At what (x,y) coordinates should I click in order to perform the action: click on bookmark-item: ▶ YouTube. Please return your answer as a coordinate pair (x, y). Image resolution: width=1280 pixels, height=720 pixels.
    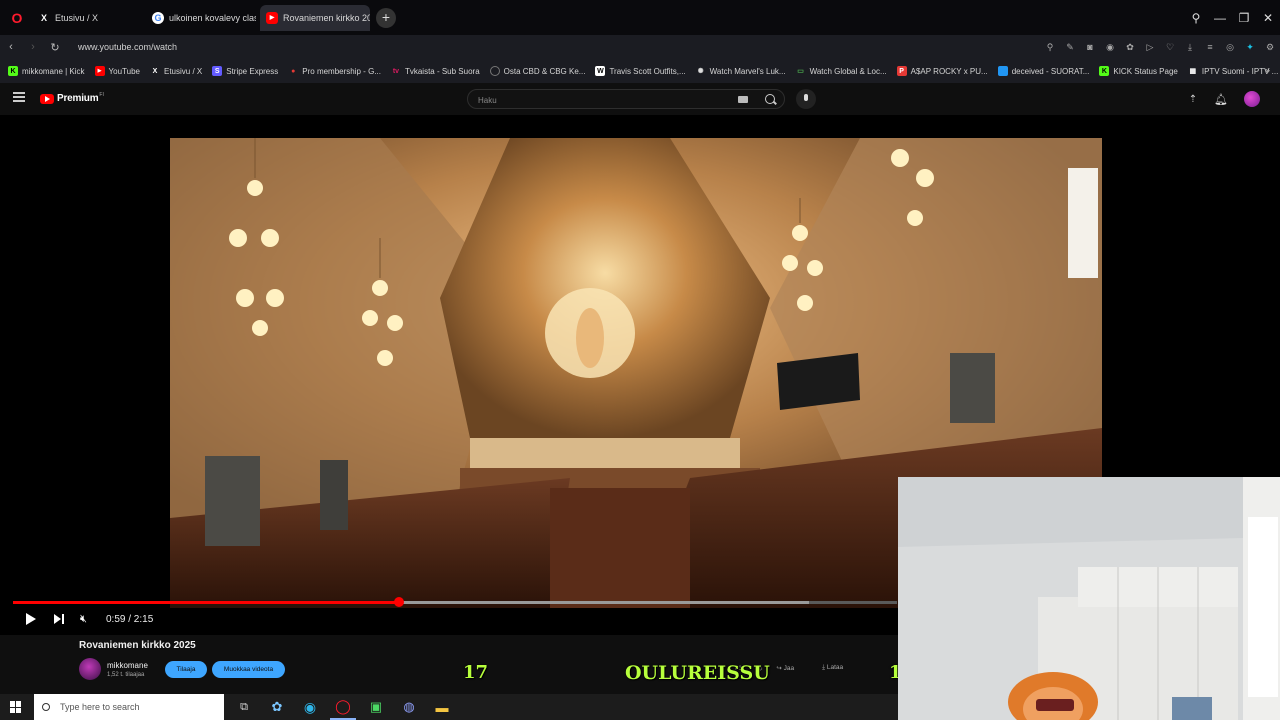
    Looking at the image, I should click on (117, 71).